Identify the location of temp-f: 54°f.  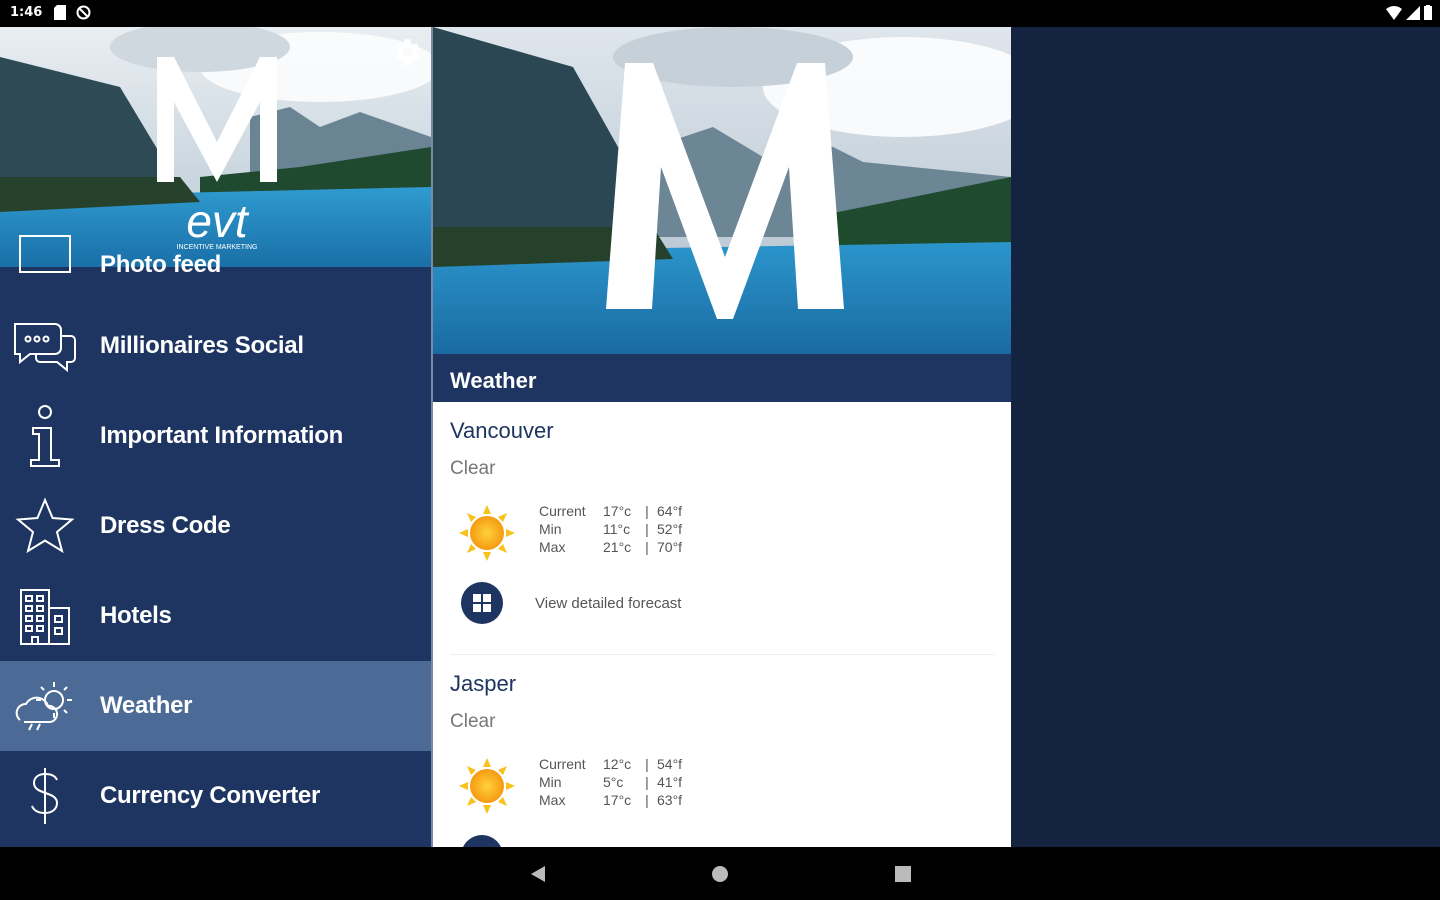
(670, 764).